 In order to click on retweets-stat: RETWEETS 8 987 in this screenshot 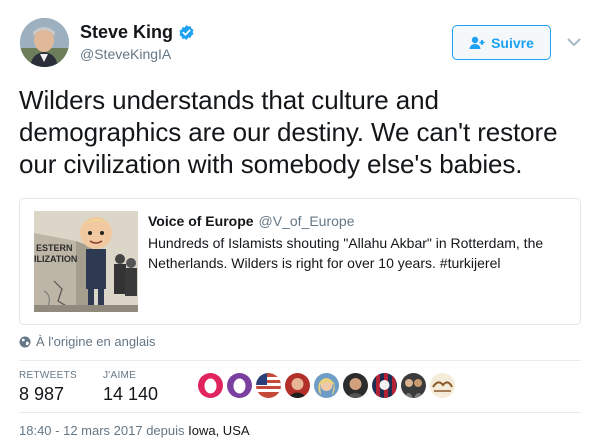, I will do `click(48, 387)`.